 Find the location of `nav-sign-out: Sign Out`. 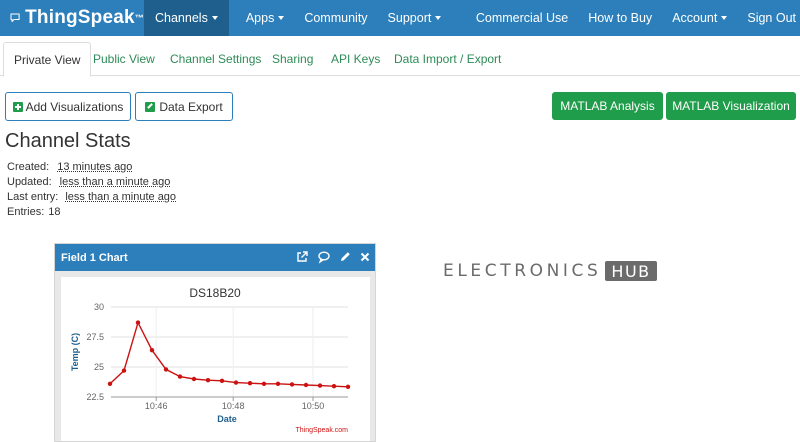

nav-sign-out: Sign Out is located at coordinates (768, 18).